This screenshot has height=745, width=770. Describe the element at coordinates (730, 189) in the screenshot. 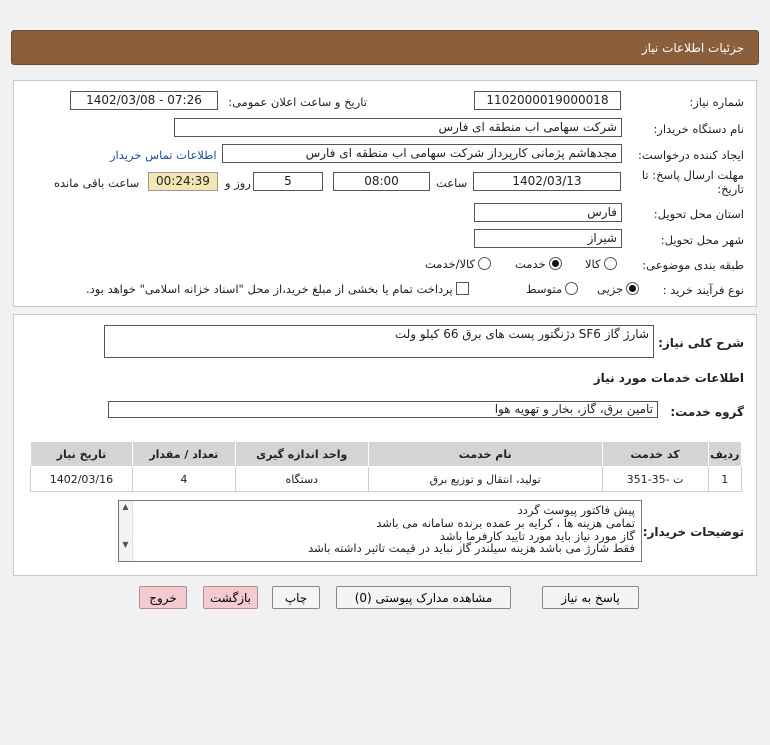

I see `deadline-label-date: تاریخ:` at that location.